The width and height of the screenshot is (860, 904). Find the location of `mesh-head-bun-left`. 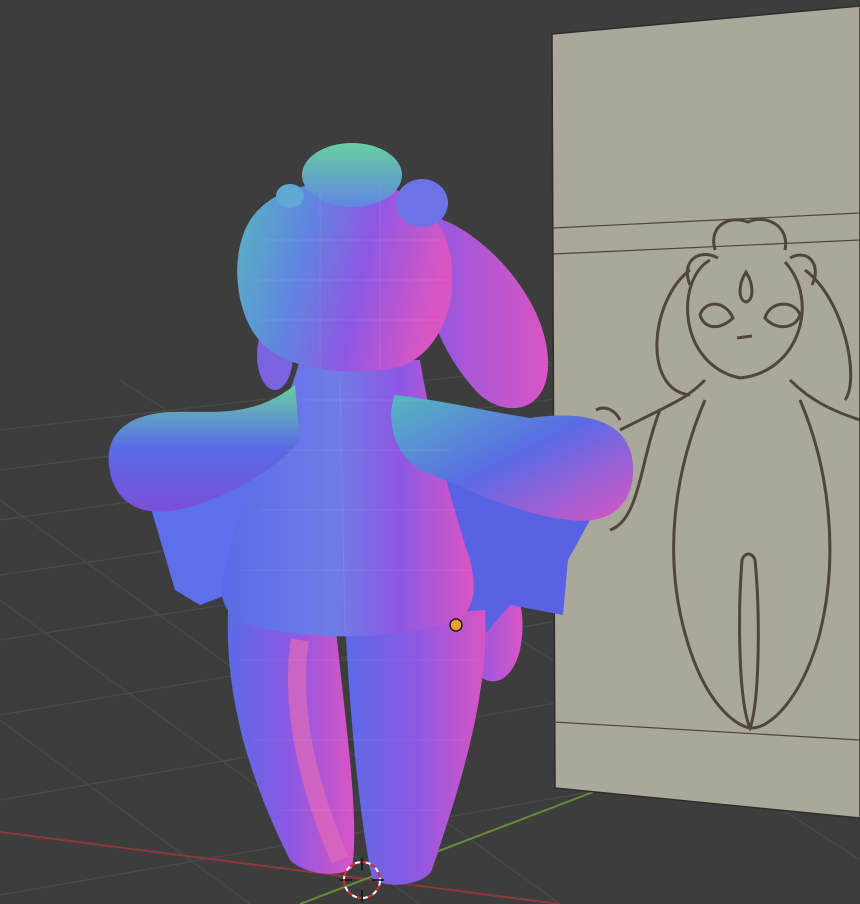

mesh-head-bun-left is located at coordinates (290, 196).